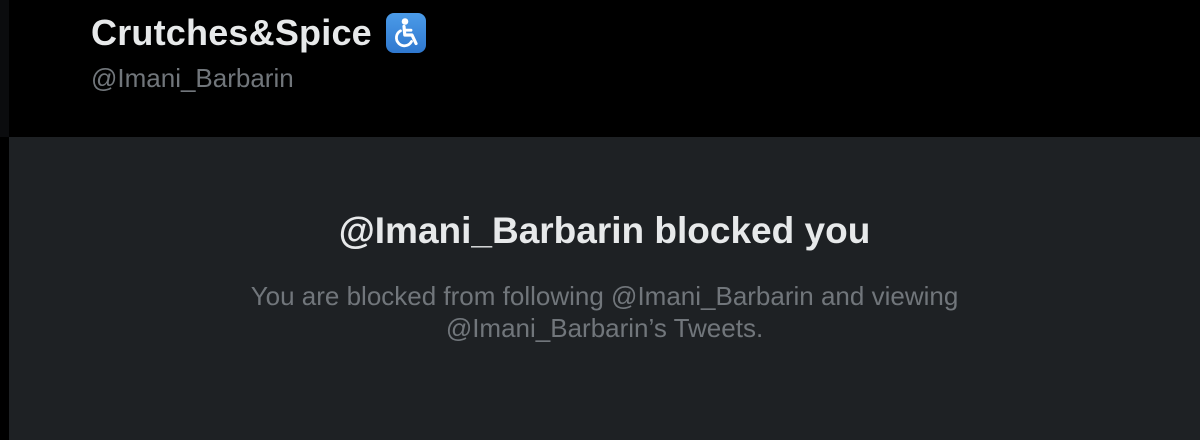  I want to click on wheelchair-accessibility-icon, so click(405, 33).